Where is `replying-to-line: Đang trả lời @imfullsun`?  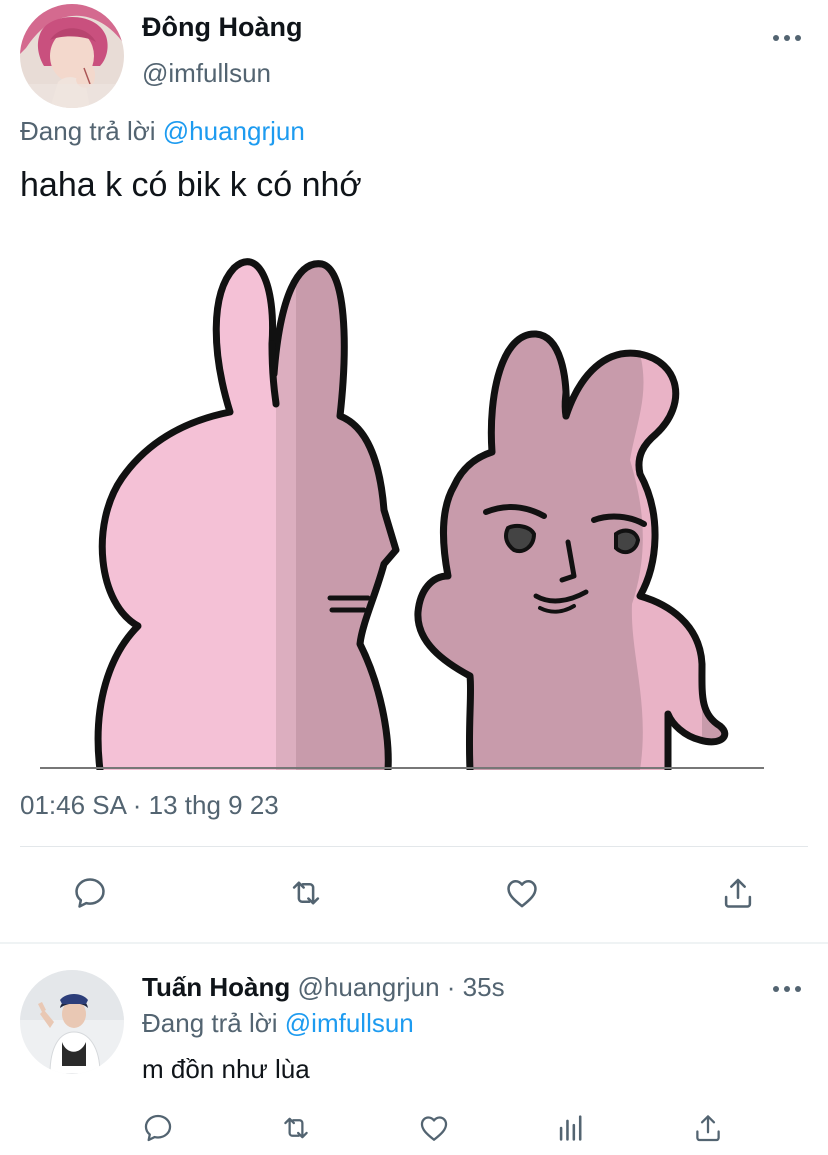
replying-to-line: Đang trả lời @imfullsun is located at coordinates (278, 1023).